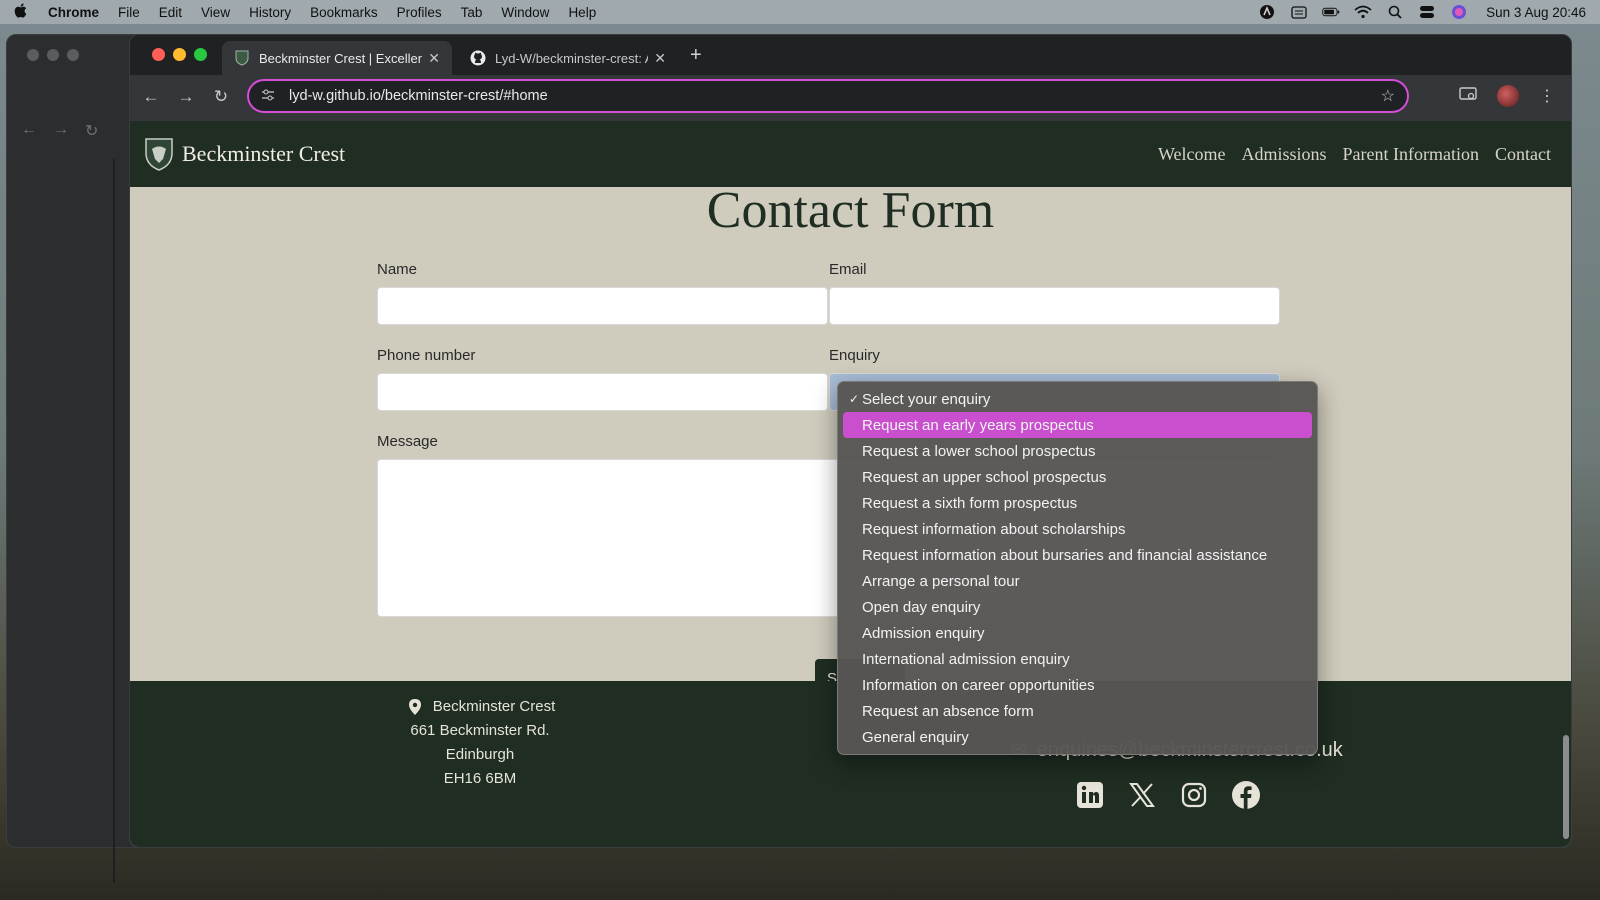  I want to click on profile-avatar, so click(1508, 96).